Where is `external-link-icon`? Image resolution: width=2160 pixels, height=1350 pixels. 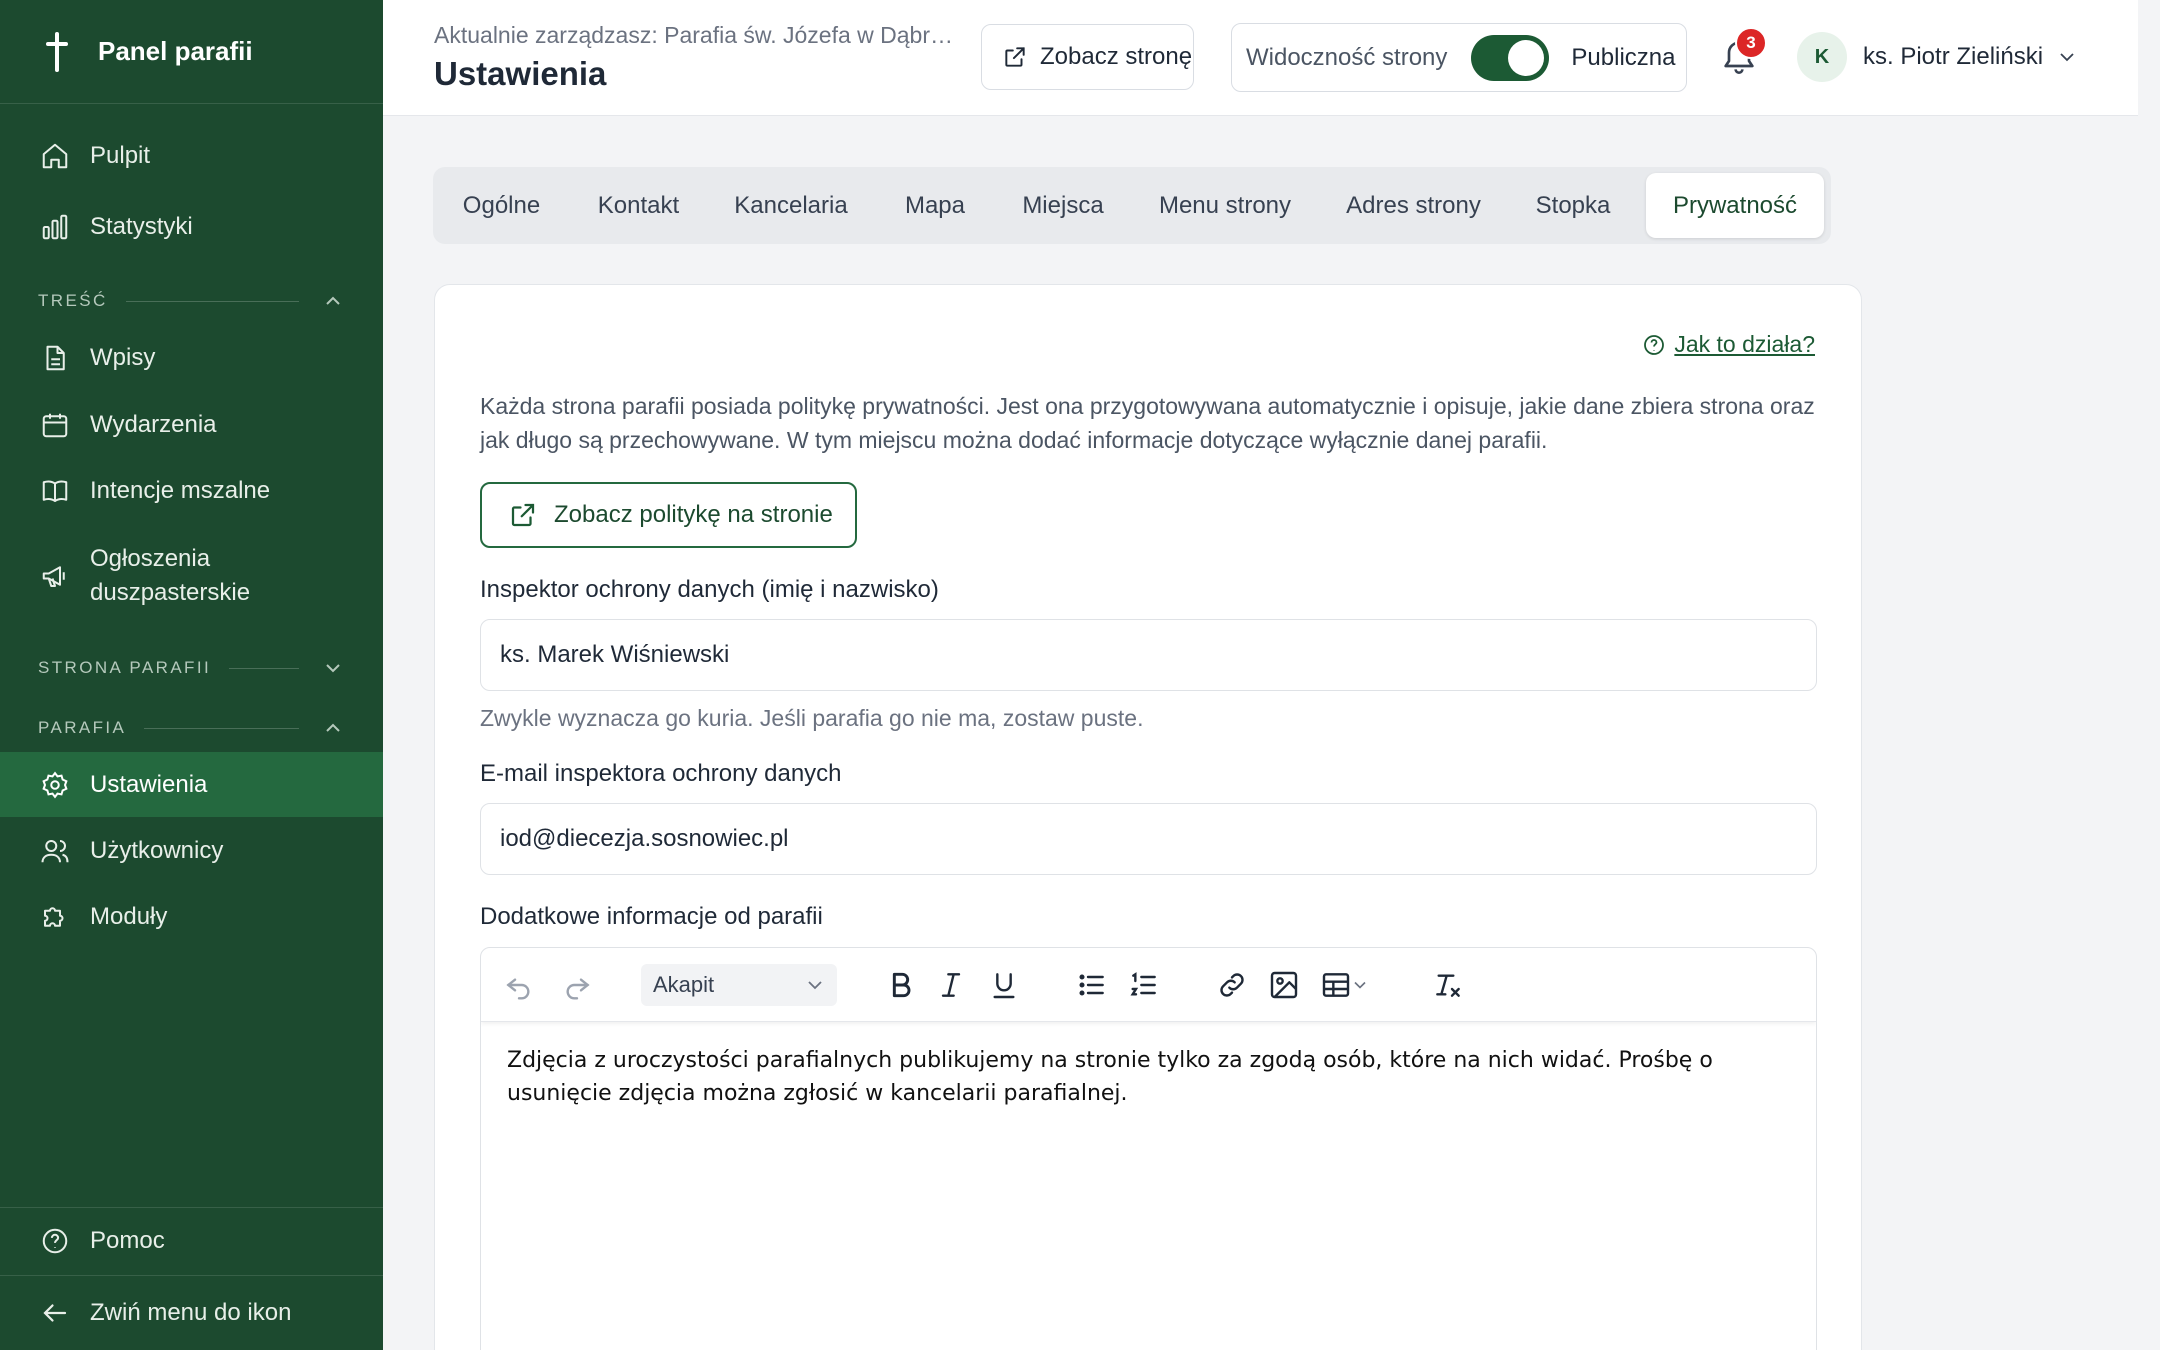
external-link-icon is located at coordinates (523, 515).